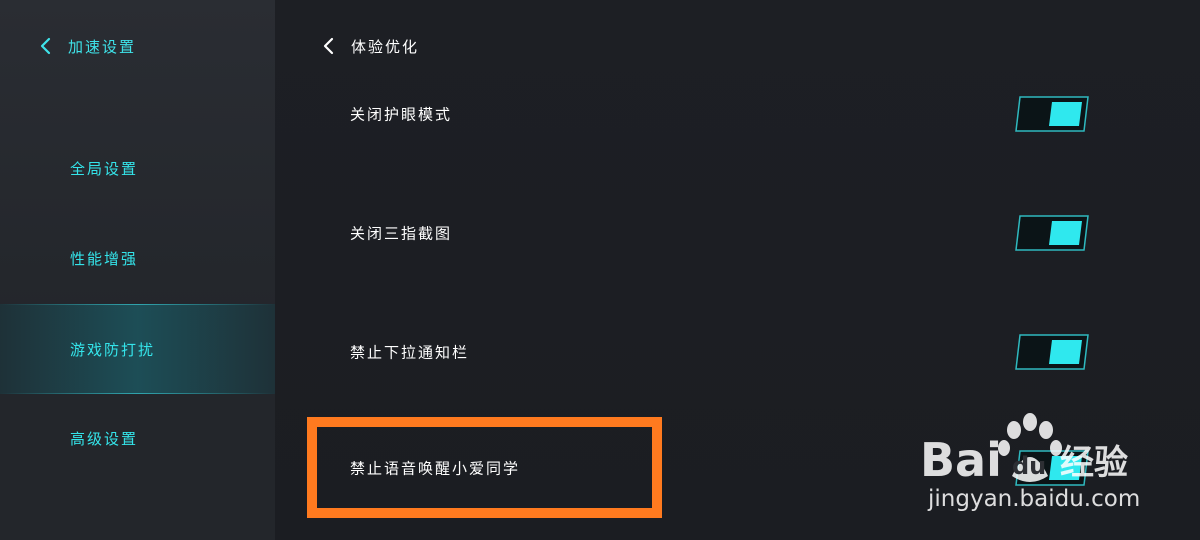  I want to click on voice-wakeup-toggle, so click(1052, 468).